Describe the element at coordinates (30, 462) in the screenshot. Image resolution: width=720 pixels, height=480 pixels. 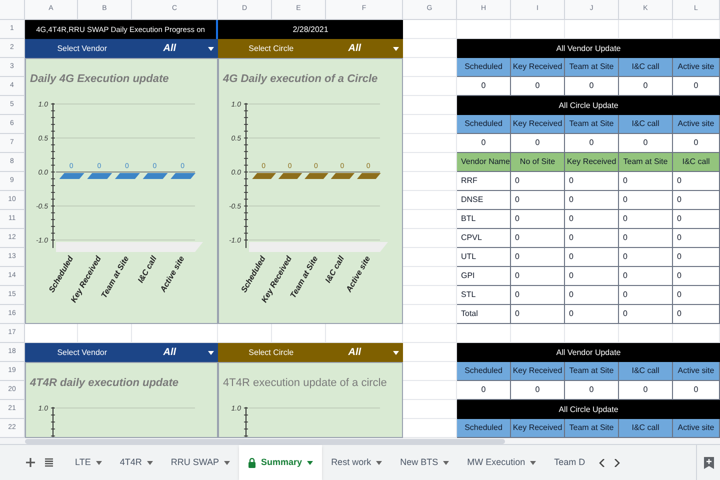
I see `add-sheet-icon` at that location.